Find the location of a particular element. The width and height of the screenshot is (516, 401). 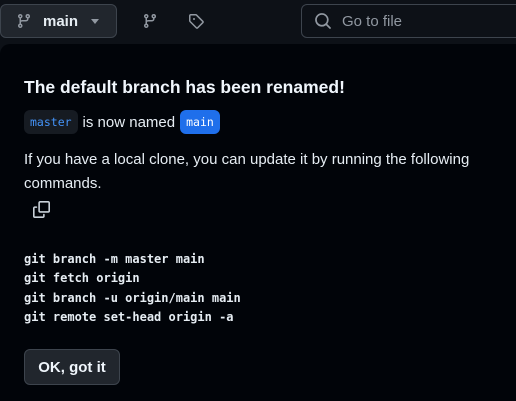

go-to-file-search is located at coordinates (408, 21).